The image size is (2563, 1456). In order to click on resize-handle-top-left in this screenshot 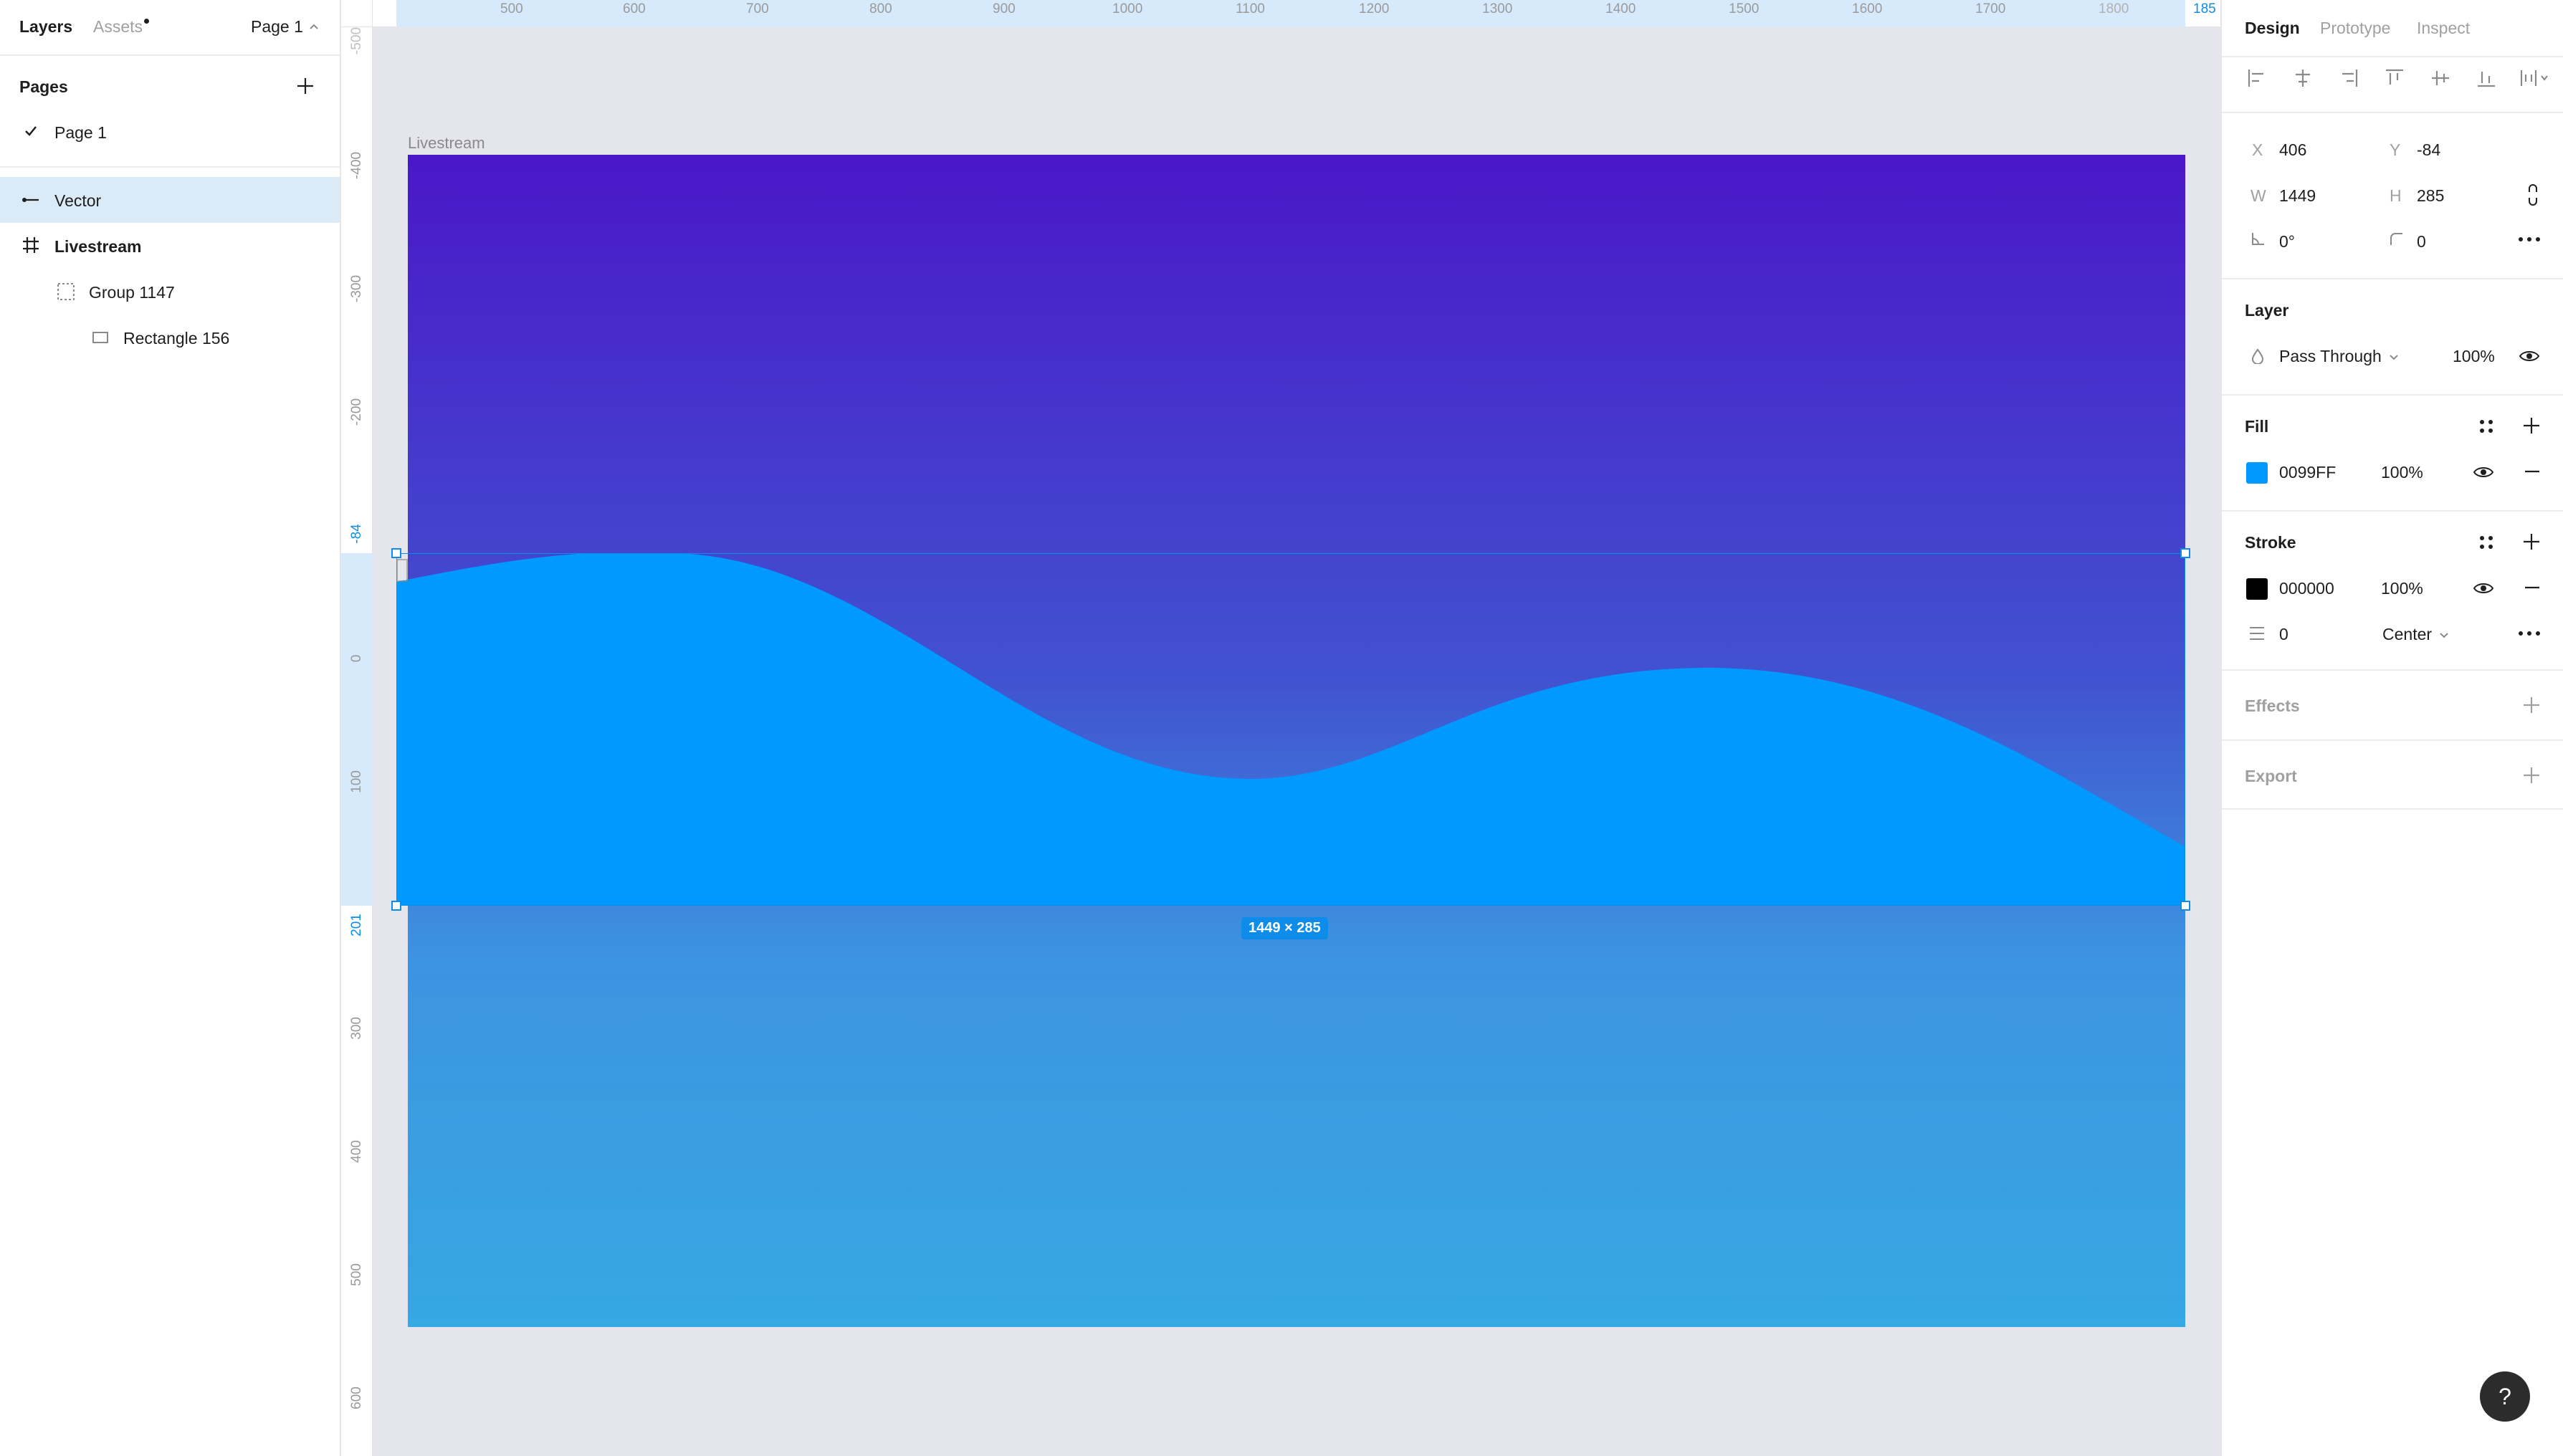, I will do `click(396, 553)`.